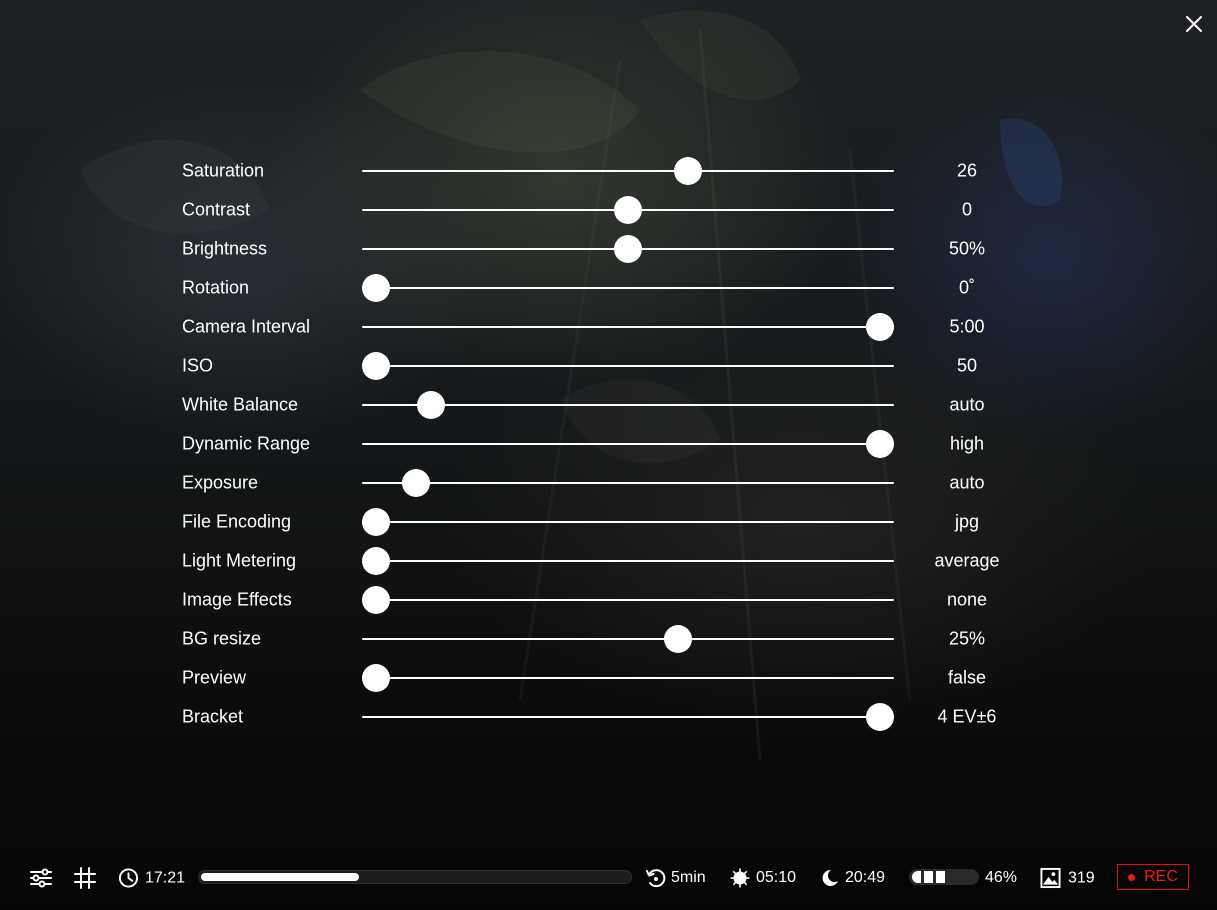  Describe the element at coordinates (763, 878) in the screenshot. I see `sunrise-display: 05:10` at that location.